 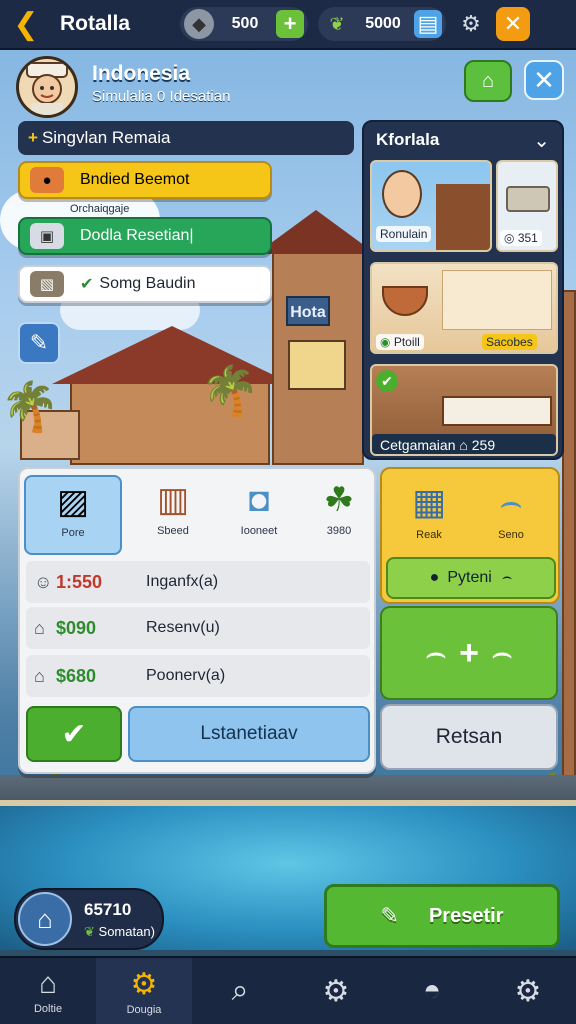 I want to click on back-arrow-icon: ❮, so click(x=26, y=24).